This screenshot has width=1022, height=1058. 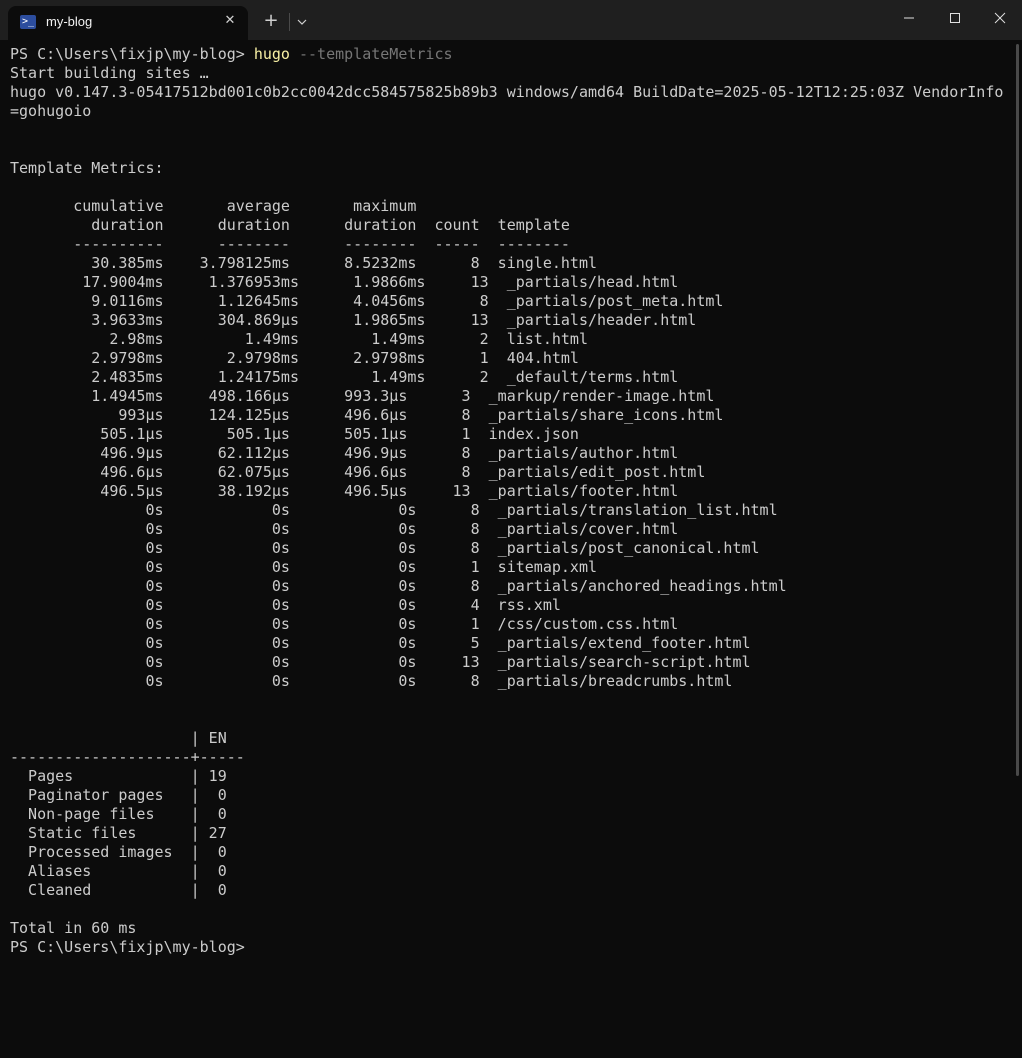 I want to click on minimize-button, so click(x=909, y=18).